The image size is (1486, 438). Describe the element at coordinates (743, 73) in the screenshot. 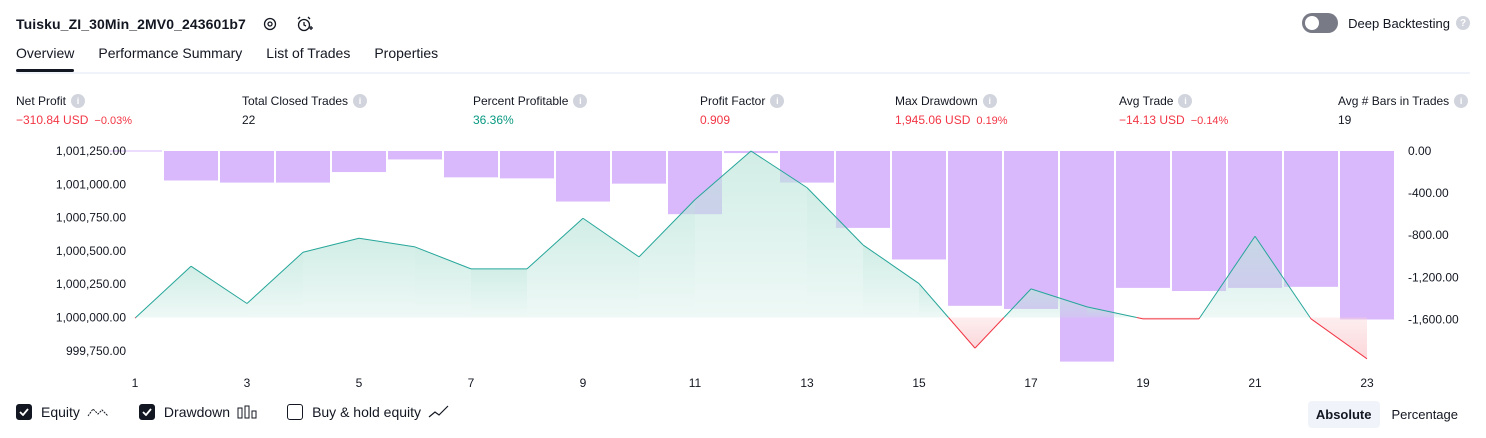

I see `tabs-divider` at that location.